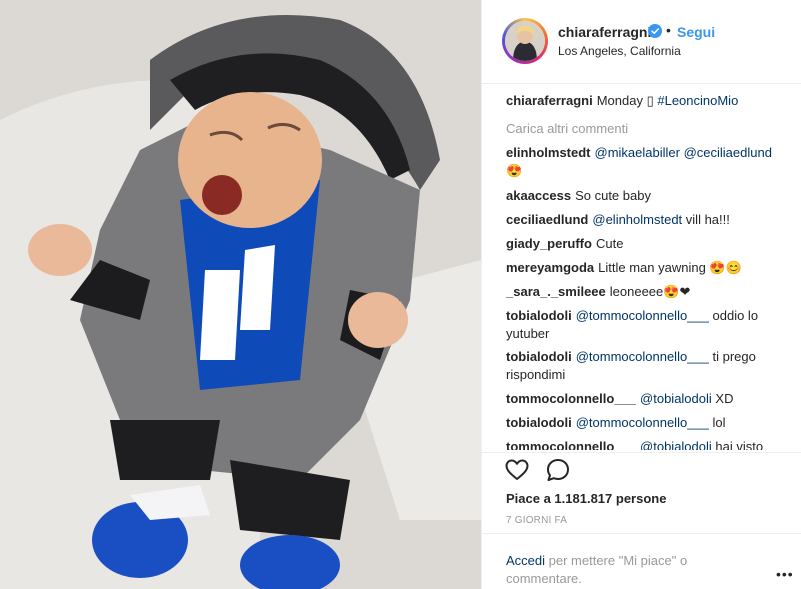  I want to click on more-options-icon: •••, so click(785, 574).